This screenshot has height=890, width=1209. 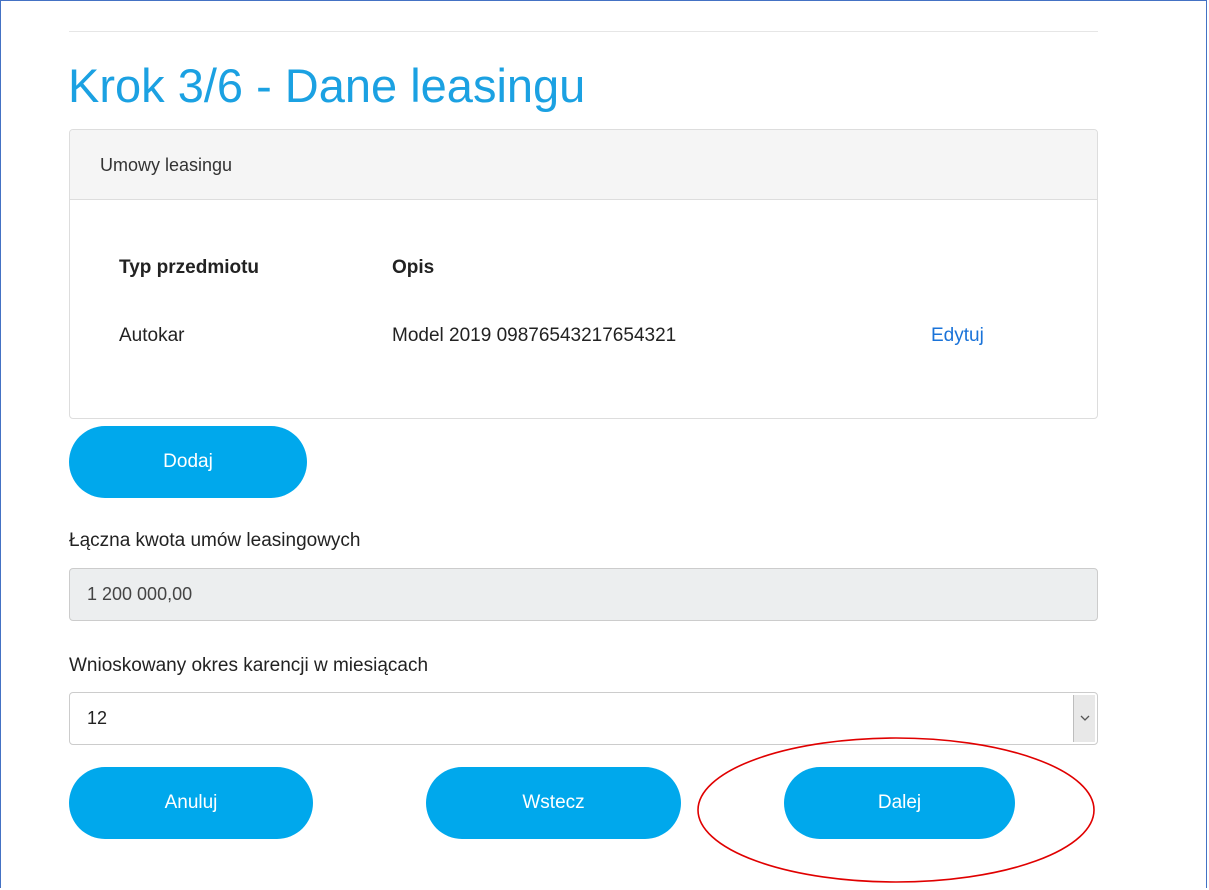 I want to click on panel-heading: Umowy leasingu, so click(x=583, y=165).